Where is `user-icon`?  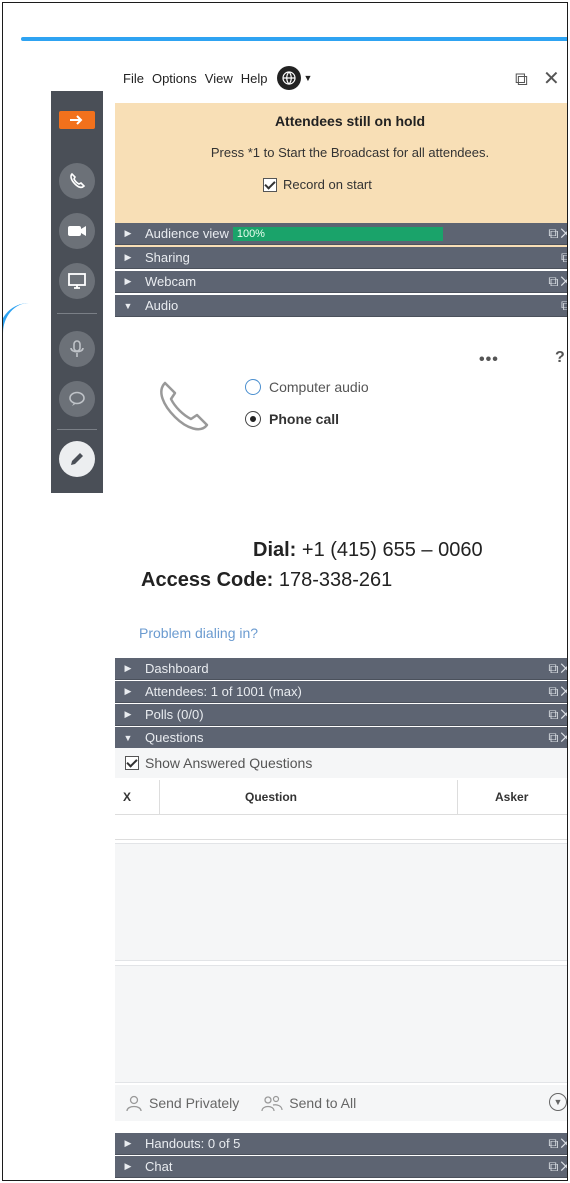
user-icon is located at coordinates (134, 1103).